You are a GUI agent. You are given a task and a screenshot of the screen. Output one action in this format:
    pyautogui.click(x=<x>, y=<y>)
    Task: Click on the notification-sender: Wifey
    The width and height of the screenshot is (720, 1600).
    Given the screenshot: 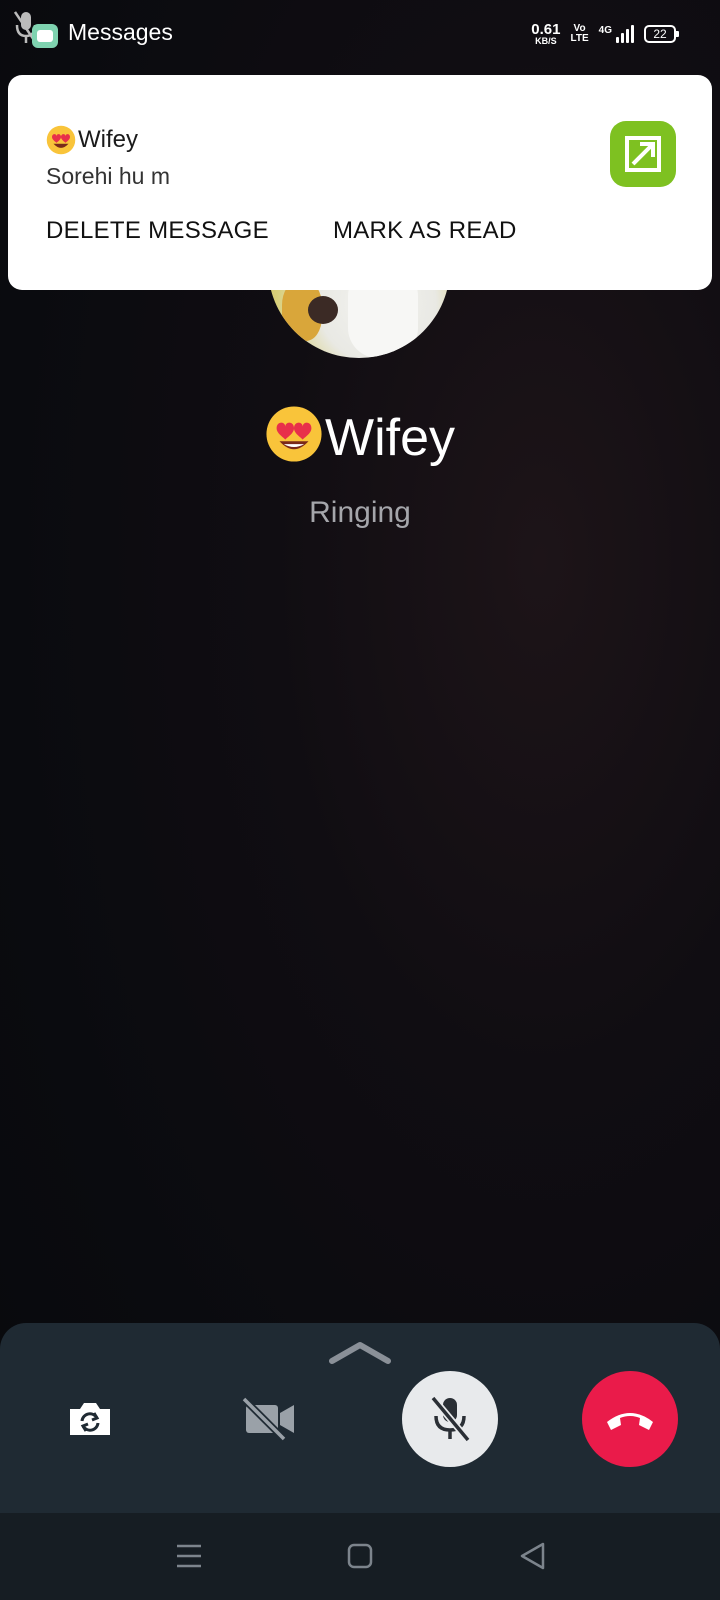 What is the action you would take?
    pyautogui.click(x=92, y=140)
    